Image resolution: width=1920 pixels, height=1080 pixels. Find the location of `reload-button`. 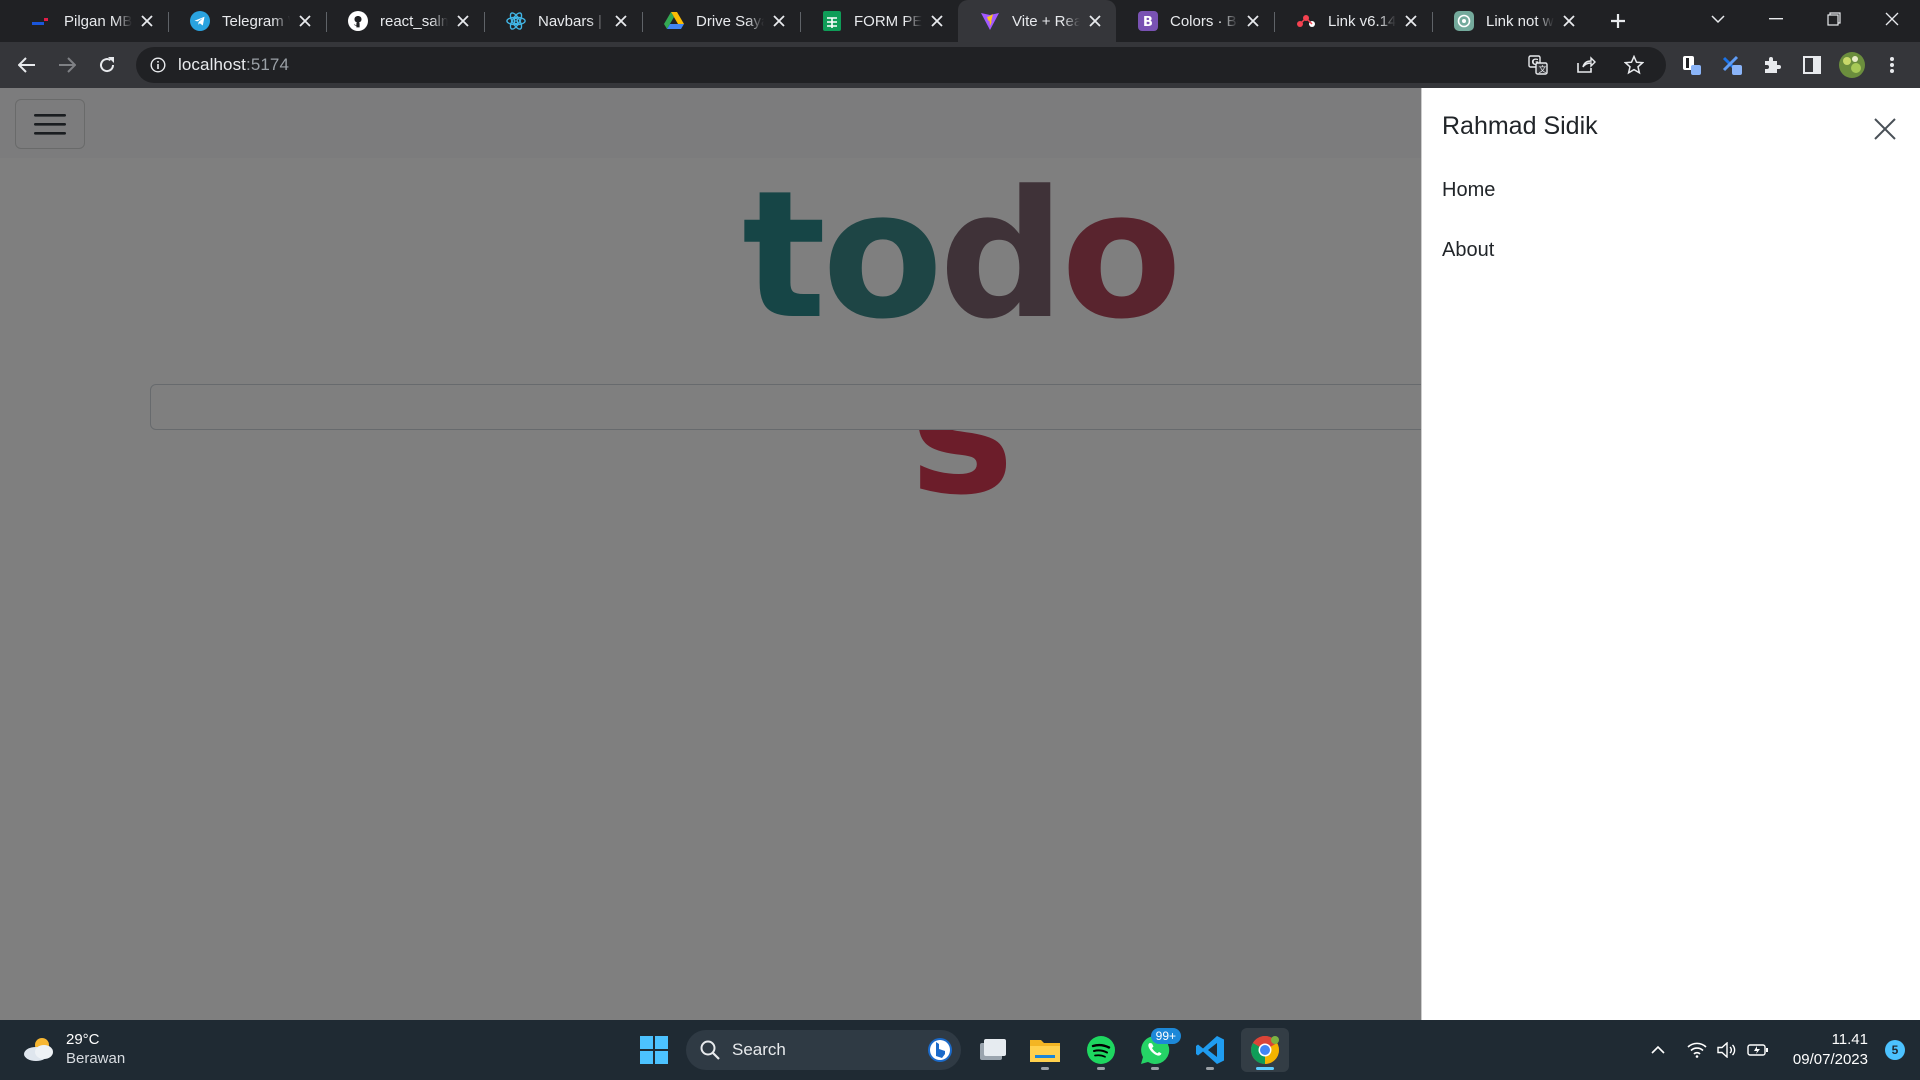

reload-button is located at coordinates (107, 65).